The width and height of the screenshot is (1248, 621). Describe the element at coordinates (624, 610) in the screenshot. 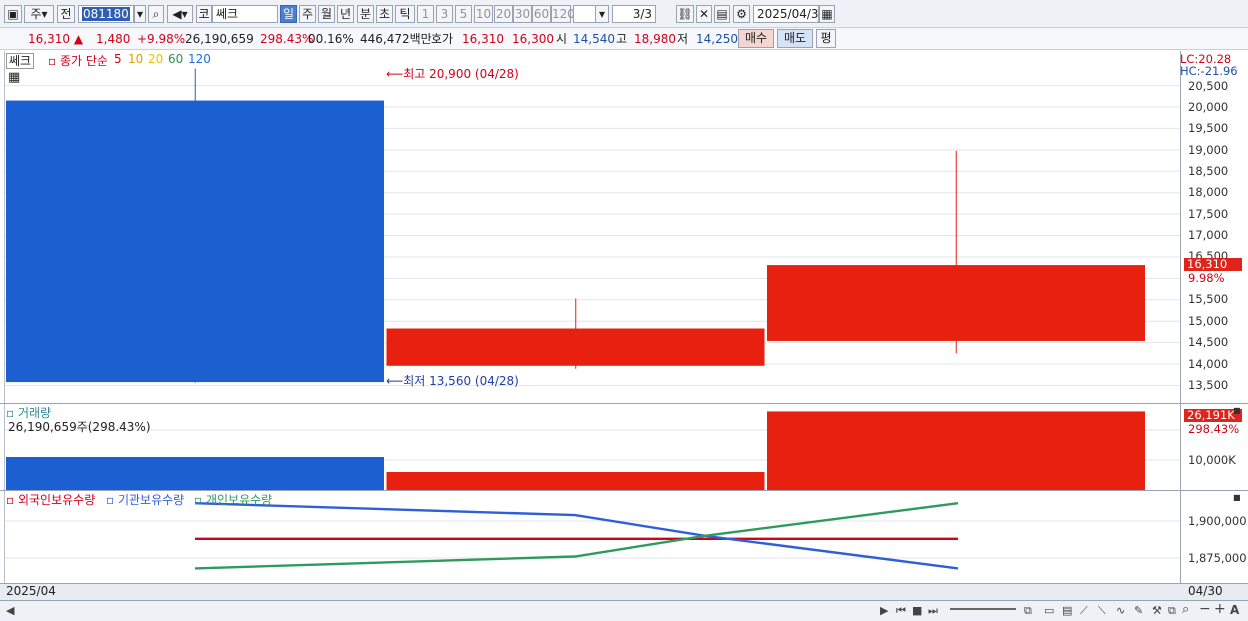

I see `scroll-bar` at that location.